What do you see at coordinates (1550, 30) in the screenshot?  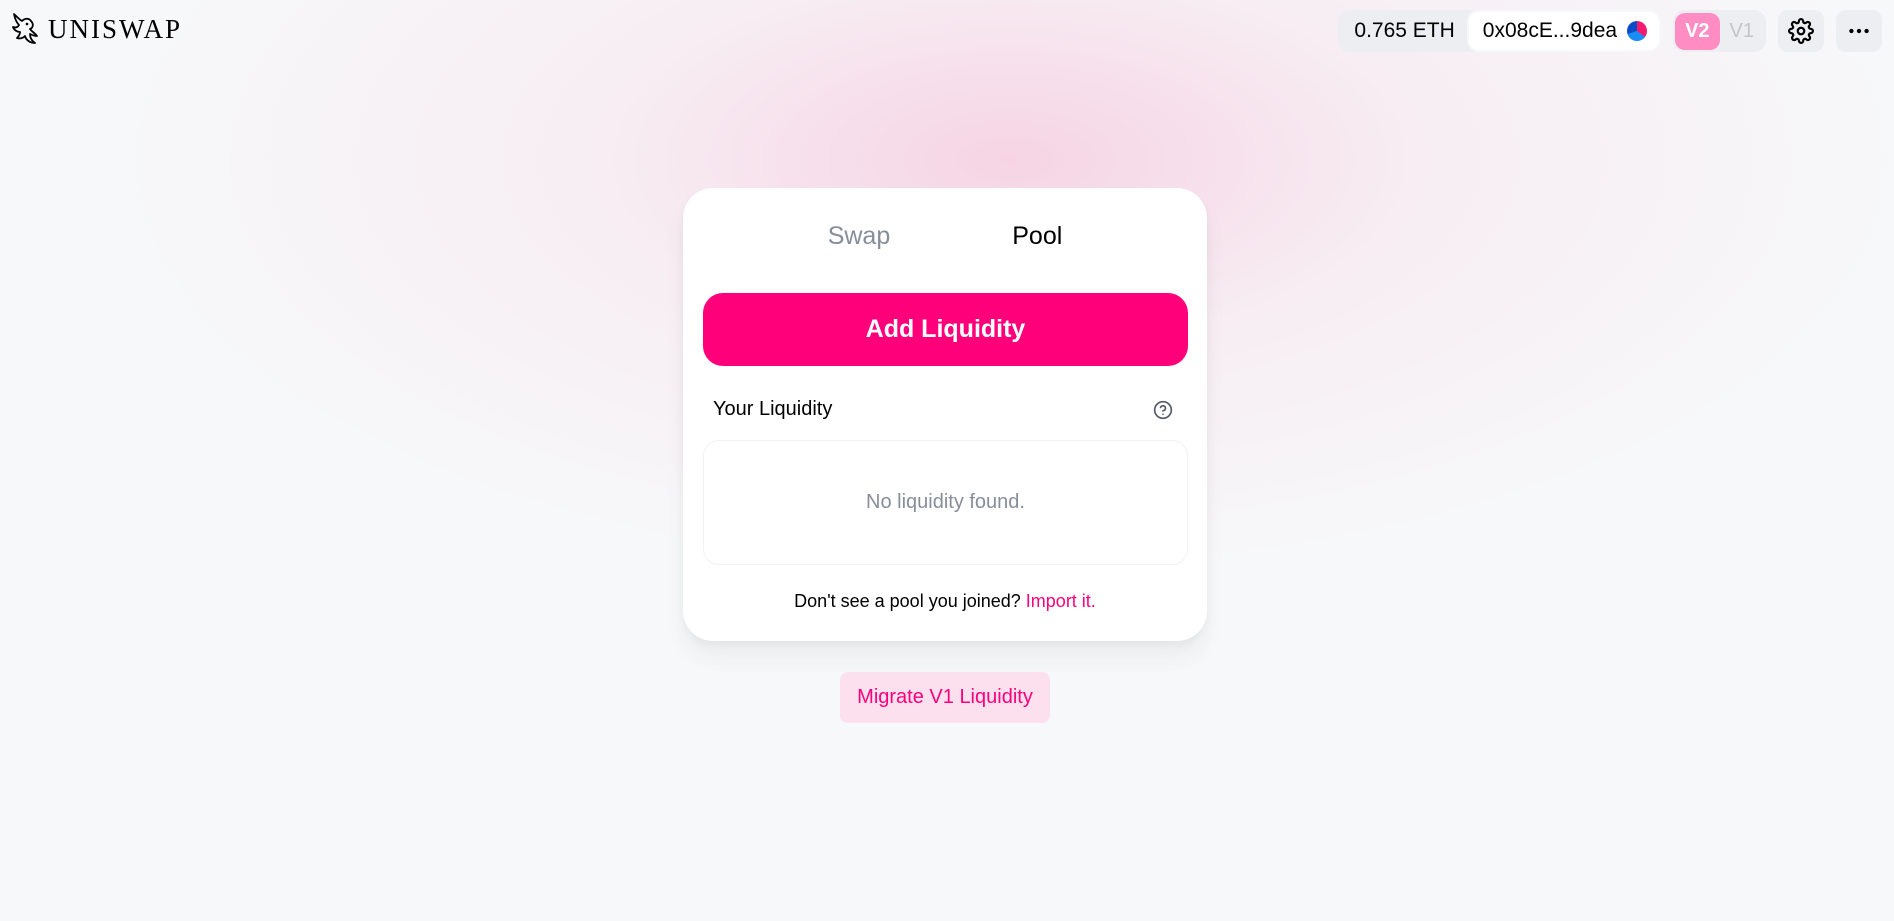 I see `wallet-address: 0x08cE...9dea` at bounding box center [1550, 30].